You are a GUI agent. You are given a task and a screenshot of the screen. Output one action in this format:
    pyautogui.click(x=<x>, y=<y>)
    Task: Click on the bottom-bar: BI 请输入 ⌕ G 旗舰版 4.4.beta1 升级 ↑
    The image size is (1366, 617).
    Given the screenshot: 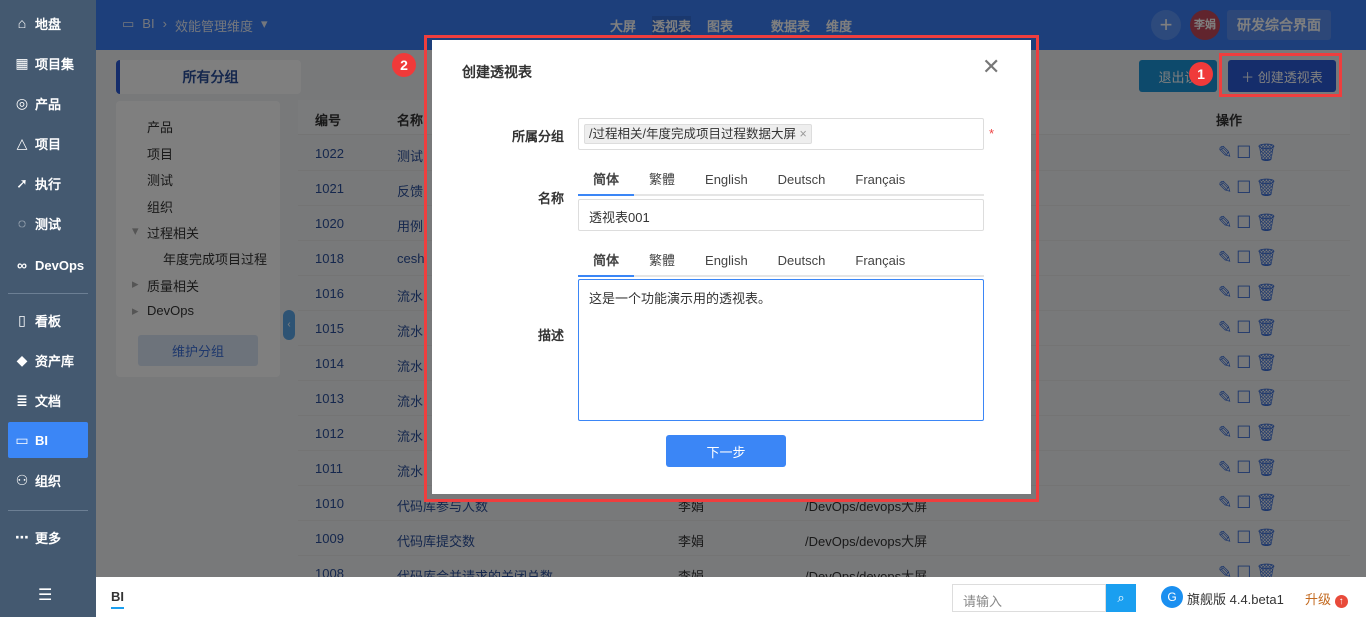 What is the action you would take?
    pyautogui.click(x=731, y=597)
    